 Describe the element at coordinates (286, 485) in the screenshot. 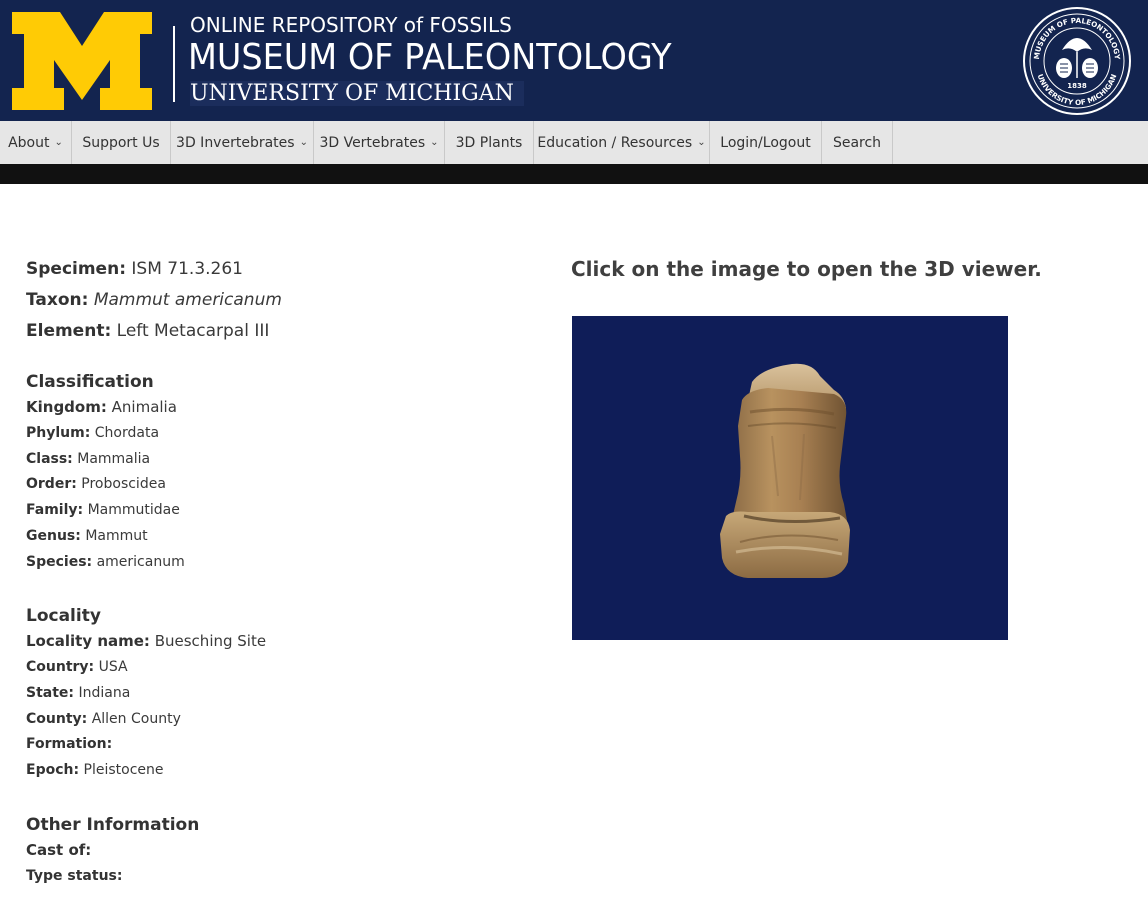

I see `order-row: Order: Proboscidea` at that location.